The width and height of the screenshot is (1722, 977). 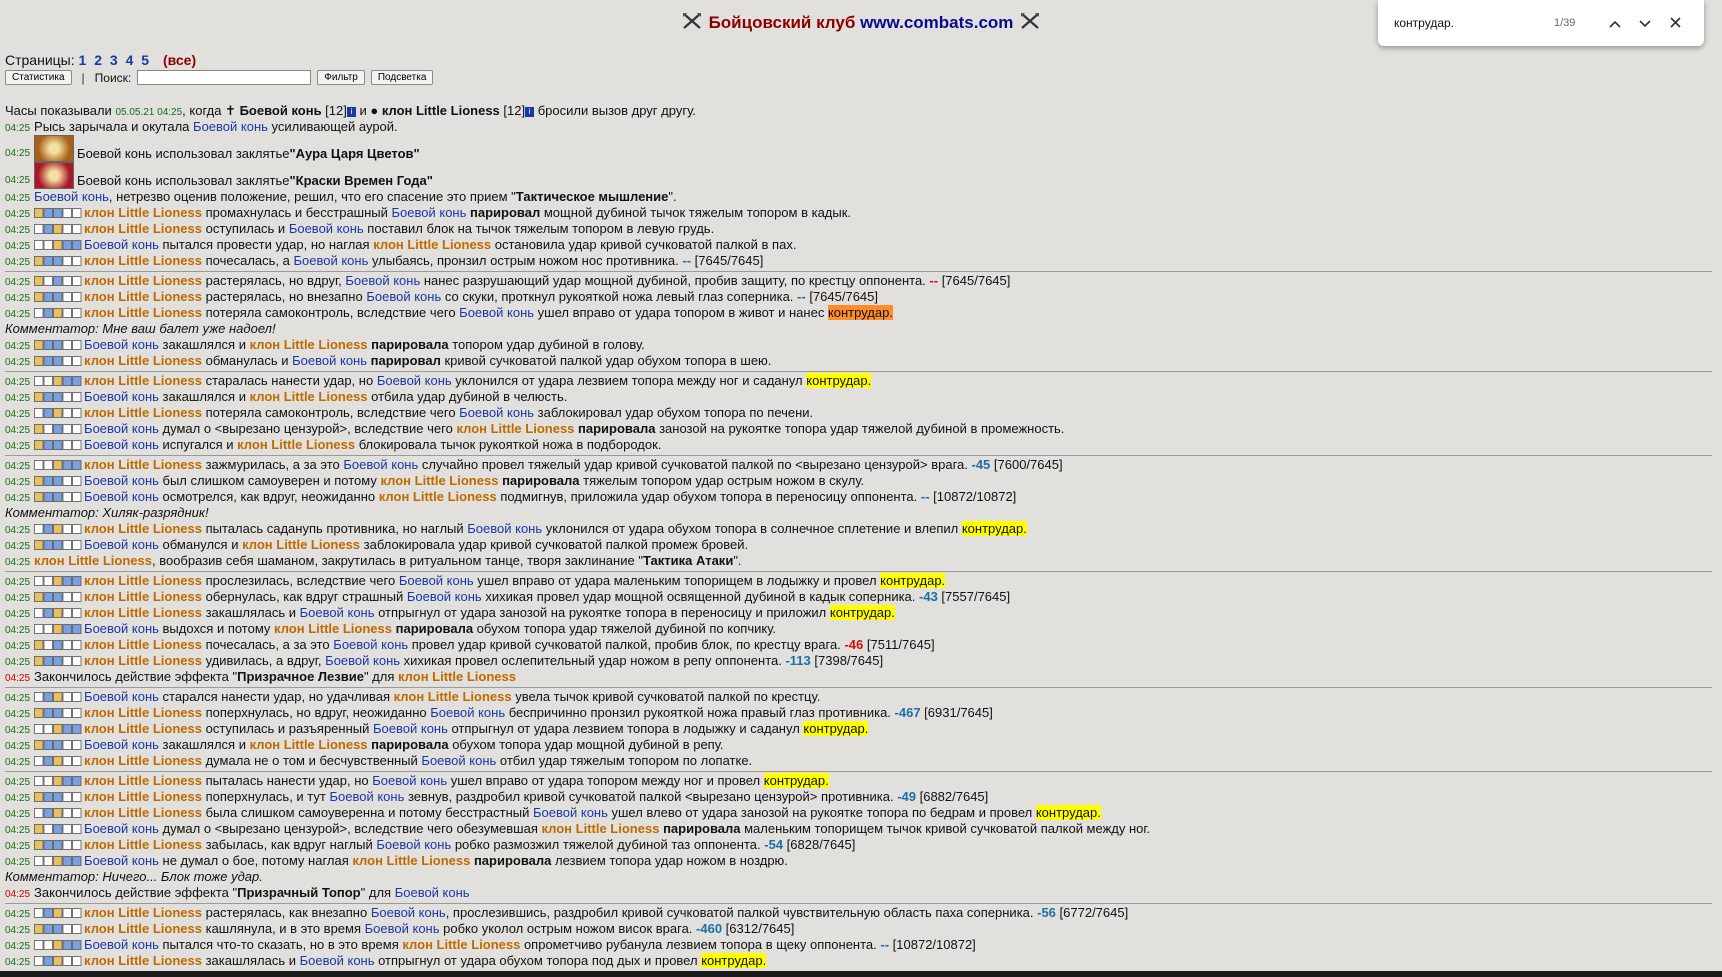 What do you see at coordinates (179, 60) in the screenshot?
I see `page-link-all: (все)` at bounding box center [179, 60].